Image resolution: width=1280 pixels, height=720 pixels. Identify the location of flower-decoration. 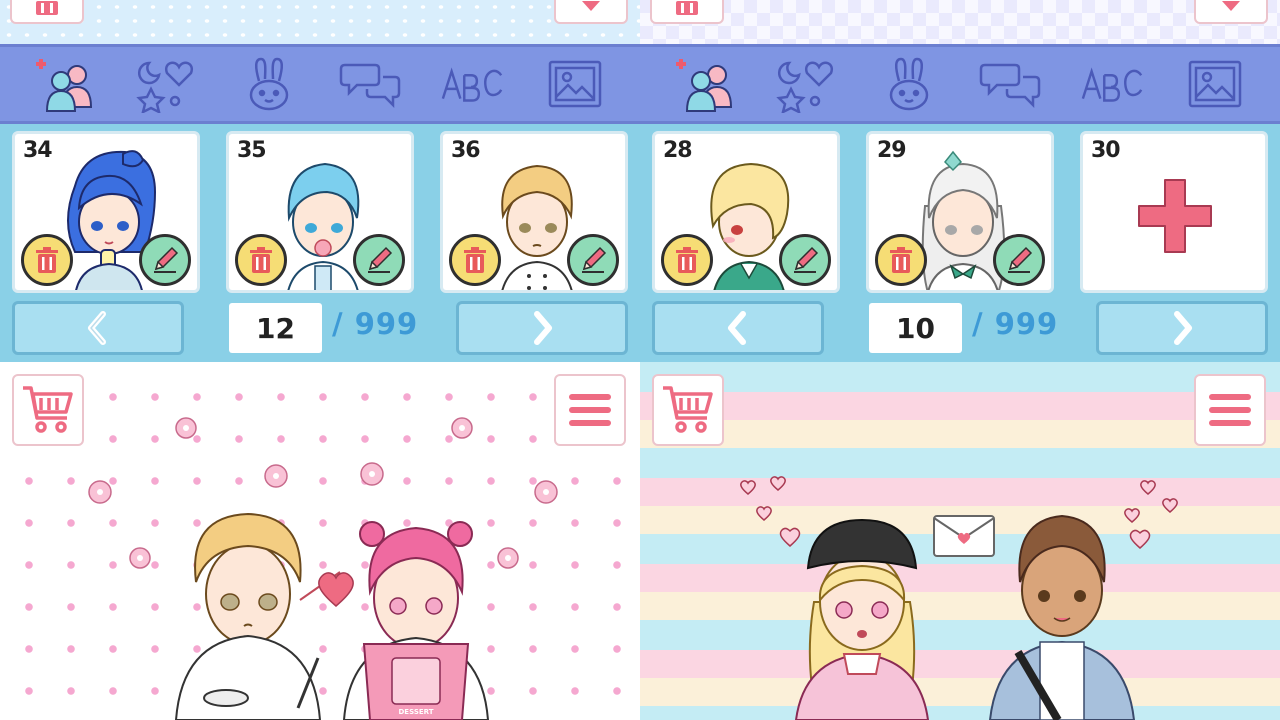
(323, 493).